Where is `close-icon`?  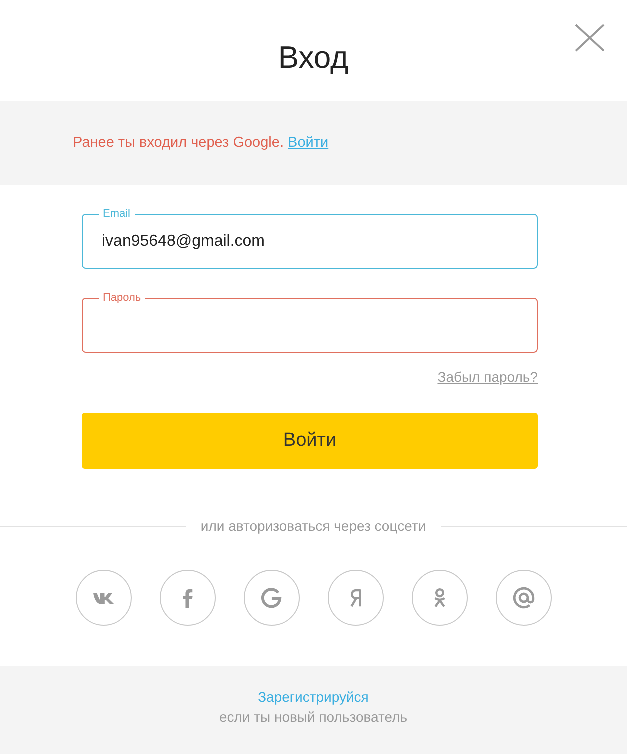 close-icon is located at coordinates (590, 38).